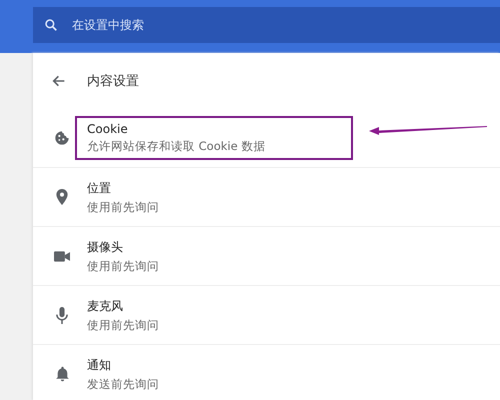 This screenshot has width=500, height=400. Describe the element at coordinates (176, 146) in the screenshot. I see `setting-description: 允许网站保存和读取 Cookie 数据` at that location.